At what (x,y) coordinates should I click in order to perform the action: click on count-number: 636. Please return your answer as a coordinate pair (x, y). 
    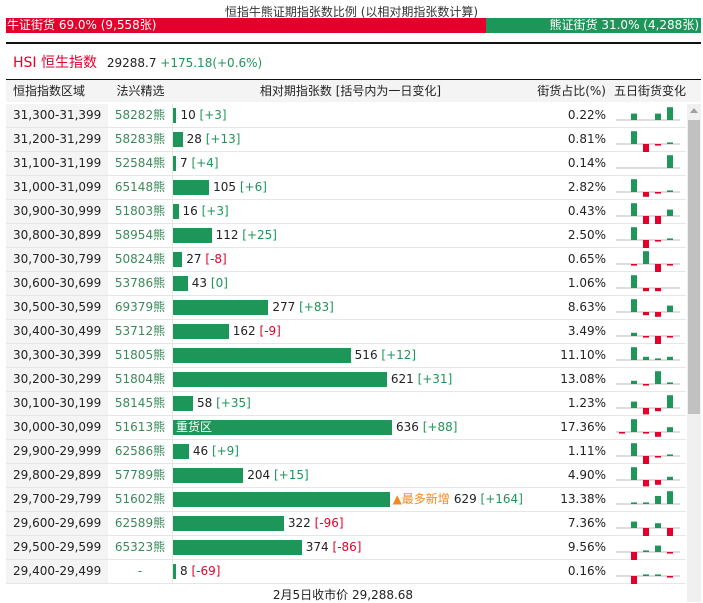
    Looking at the image, I should click on (407, 427).